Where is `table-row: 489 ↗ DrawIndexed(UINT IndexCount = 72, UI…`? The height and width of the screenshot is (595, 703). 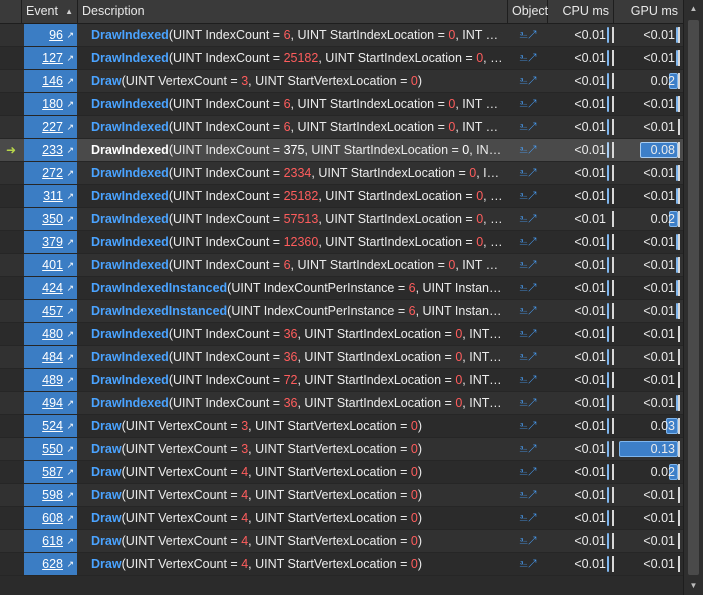
table-row: 489 ↗ DrawIndexed(UINT IndexCount = 72, UI… is located at coordinates (341, 380).